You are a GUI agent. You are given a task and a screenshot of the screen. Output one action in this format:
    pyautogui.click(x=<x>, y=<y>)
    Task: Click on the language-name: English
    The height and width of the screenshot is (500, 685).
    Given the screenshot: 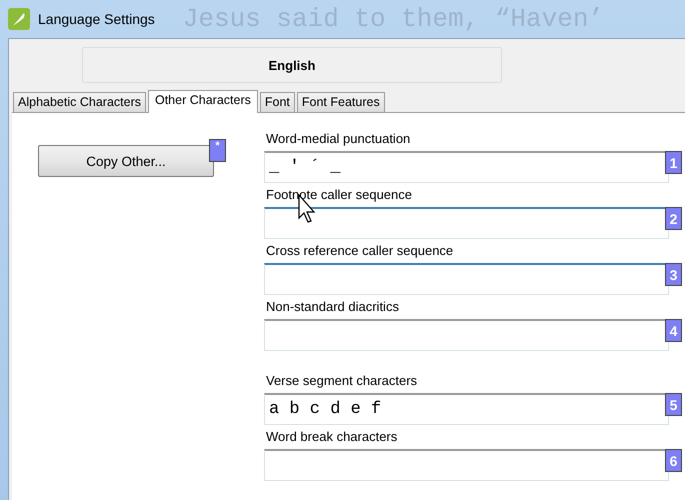 What is the action you would take?
    pyautogui.click(x=292, y=65)
    